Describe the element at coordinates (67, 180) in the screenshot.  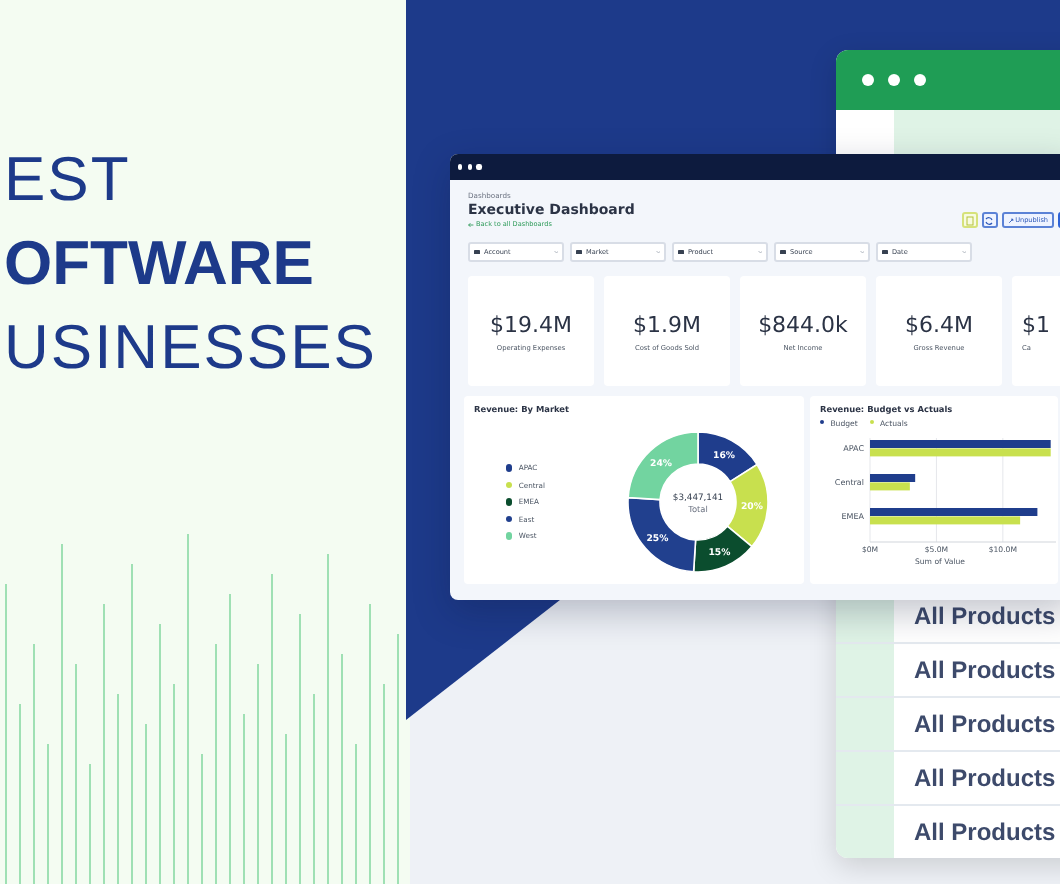
I see `headline-text: EST` at that location.